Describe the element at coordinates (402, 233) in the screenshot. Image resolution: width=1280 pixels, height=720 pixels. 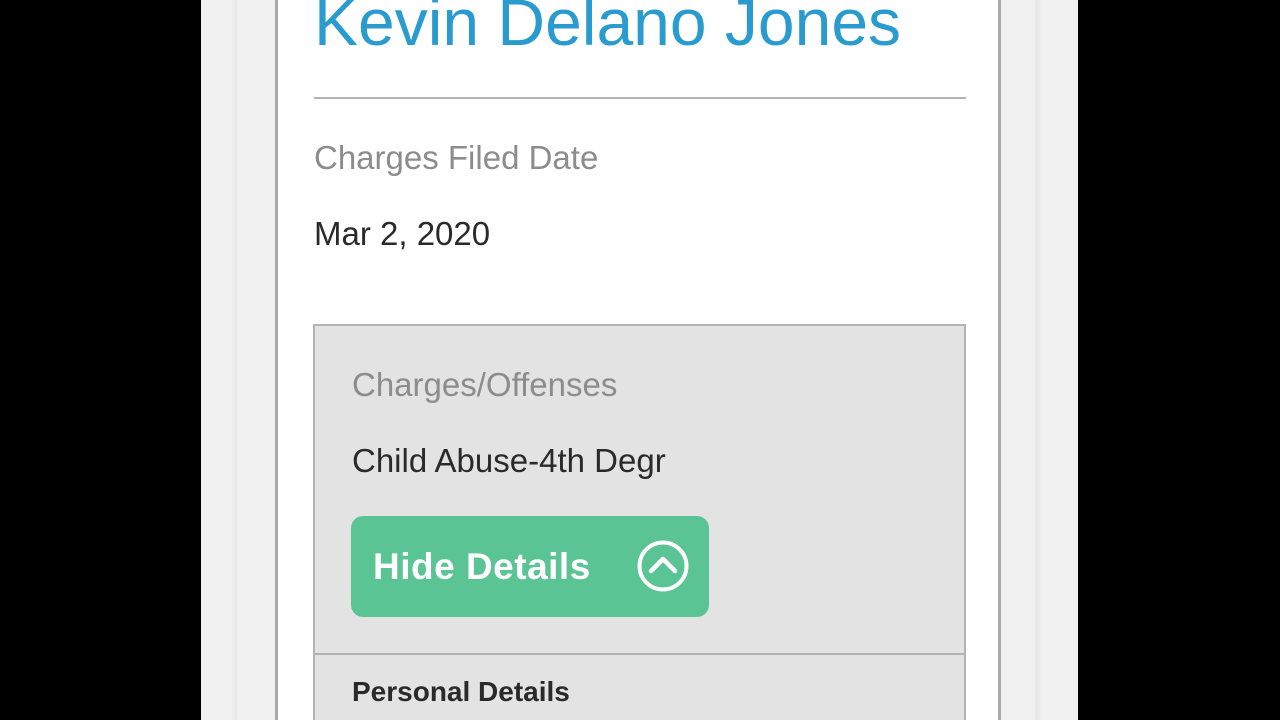
I see `charges-filed-date-value: Mar 2, 2020` at that location.